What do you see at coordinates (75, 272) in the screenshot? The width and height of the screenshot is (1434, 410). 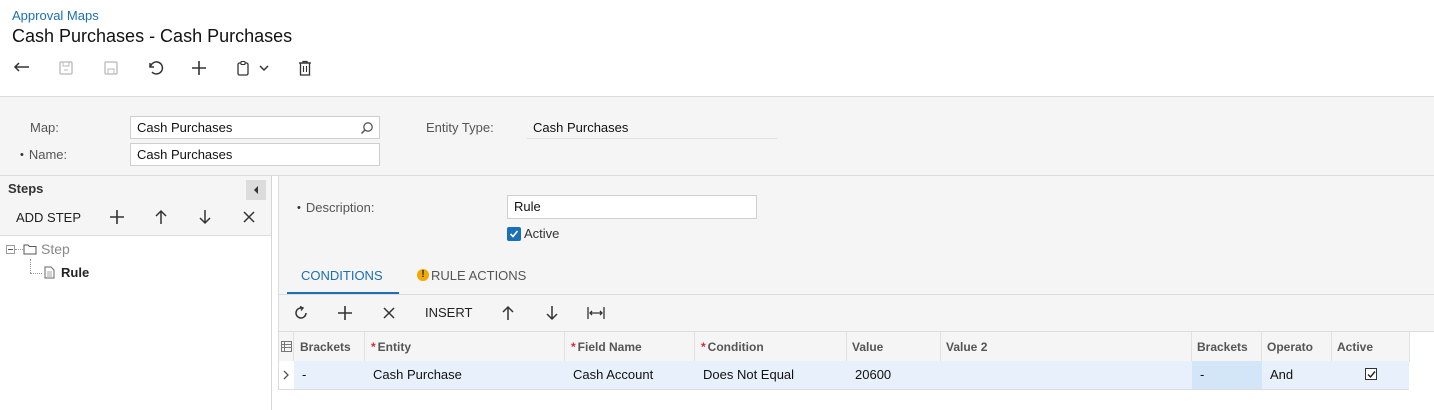 I see `tree-node-rule: Rule` at bounding box center [75, 272].